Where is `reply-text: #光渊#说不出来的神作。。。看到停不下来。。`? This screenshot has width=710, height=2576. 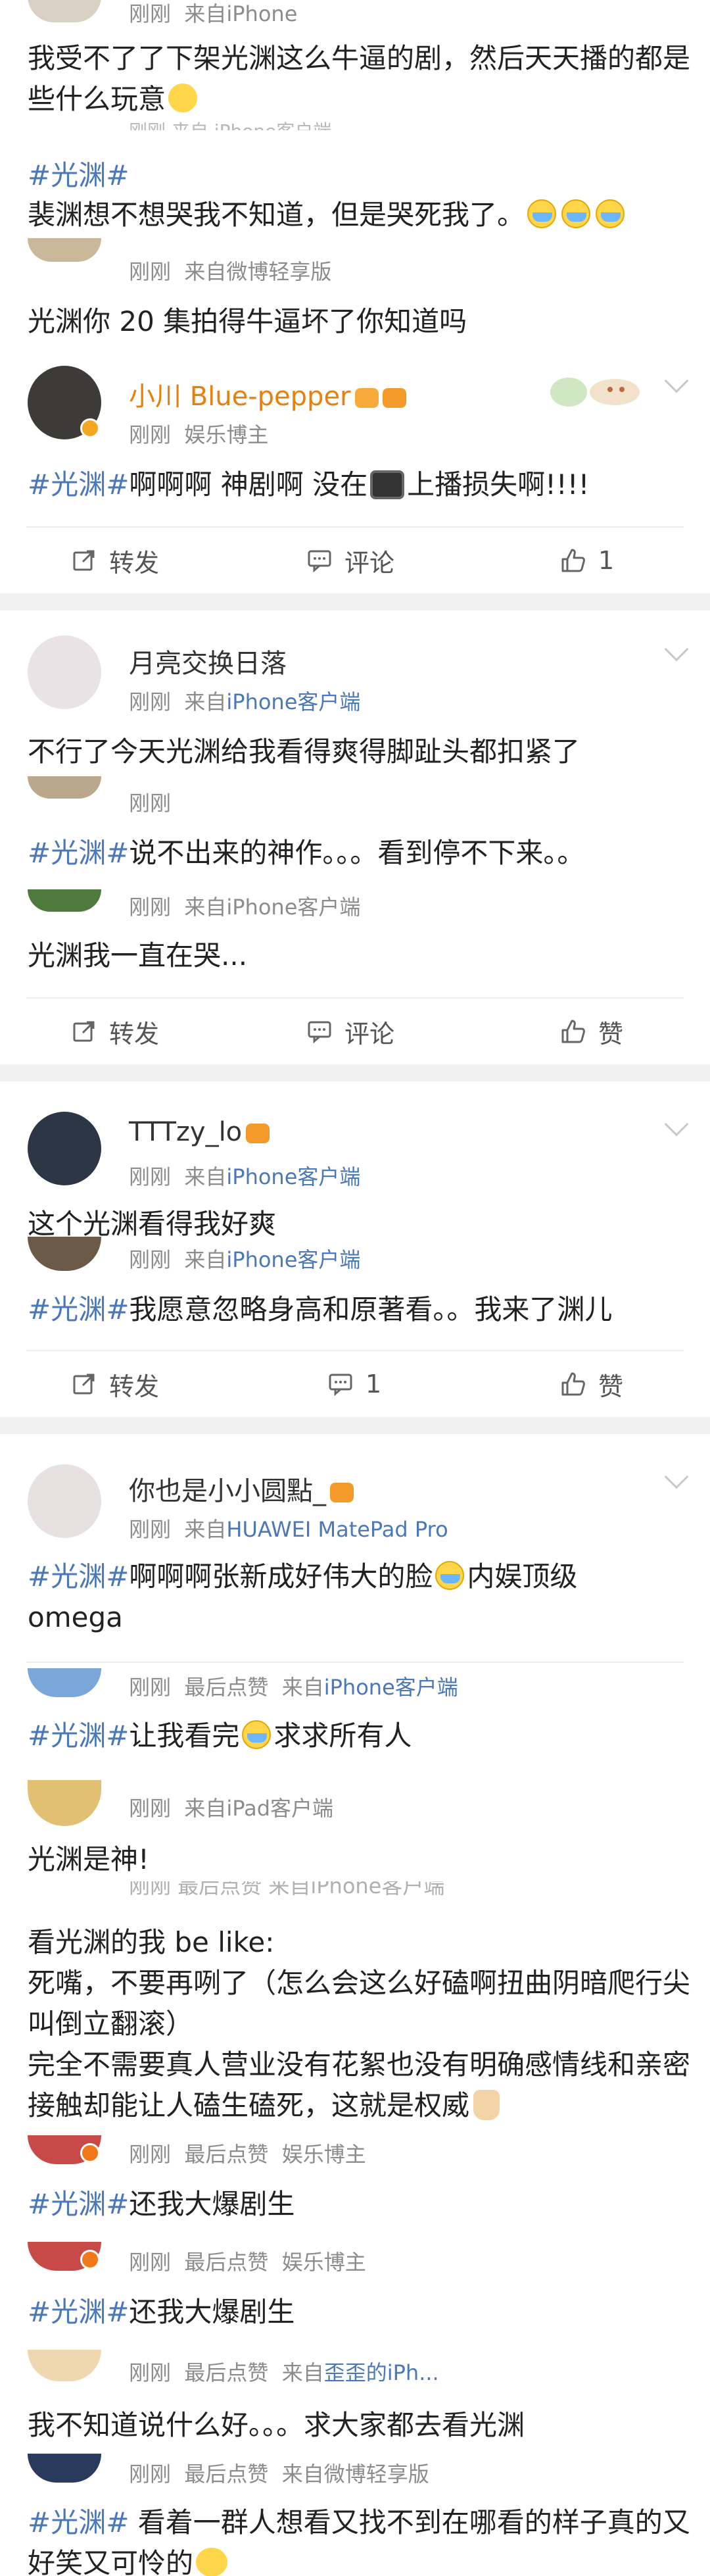 reply-text: #光渊#说不出来的神作。。。看到停不下来。。 is located at coordinates (306, 853).